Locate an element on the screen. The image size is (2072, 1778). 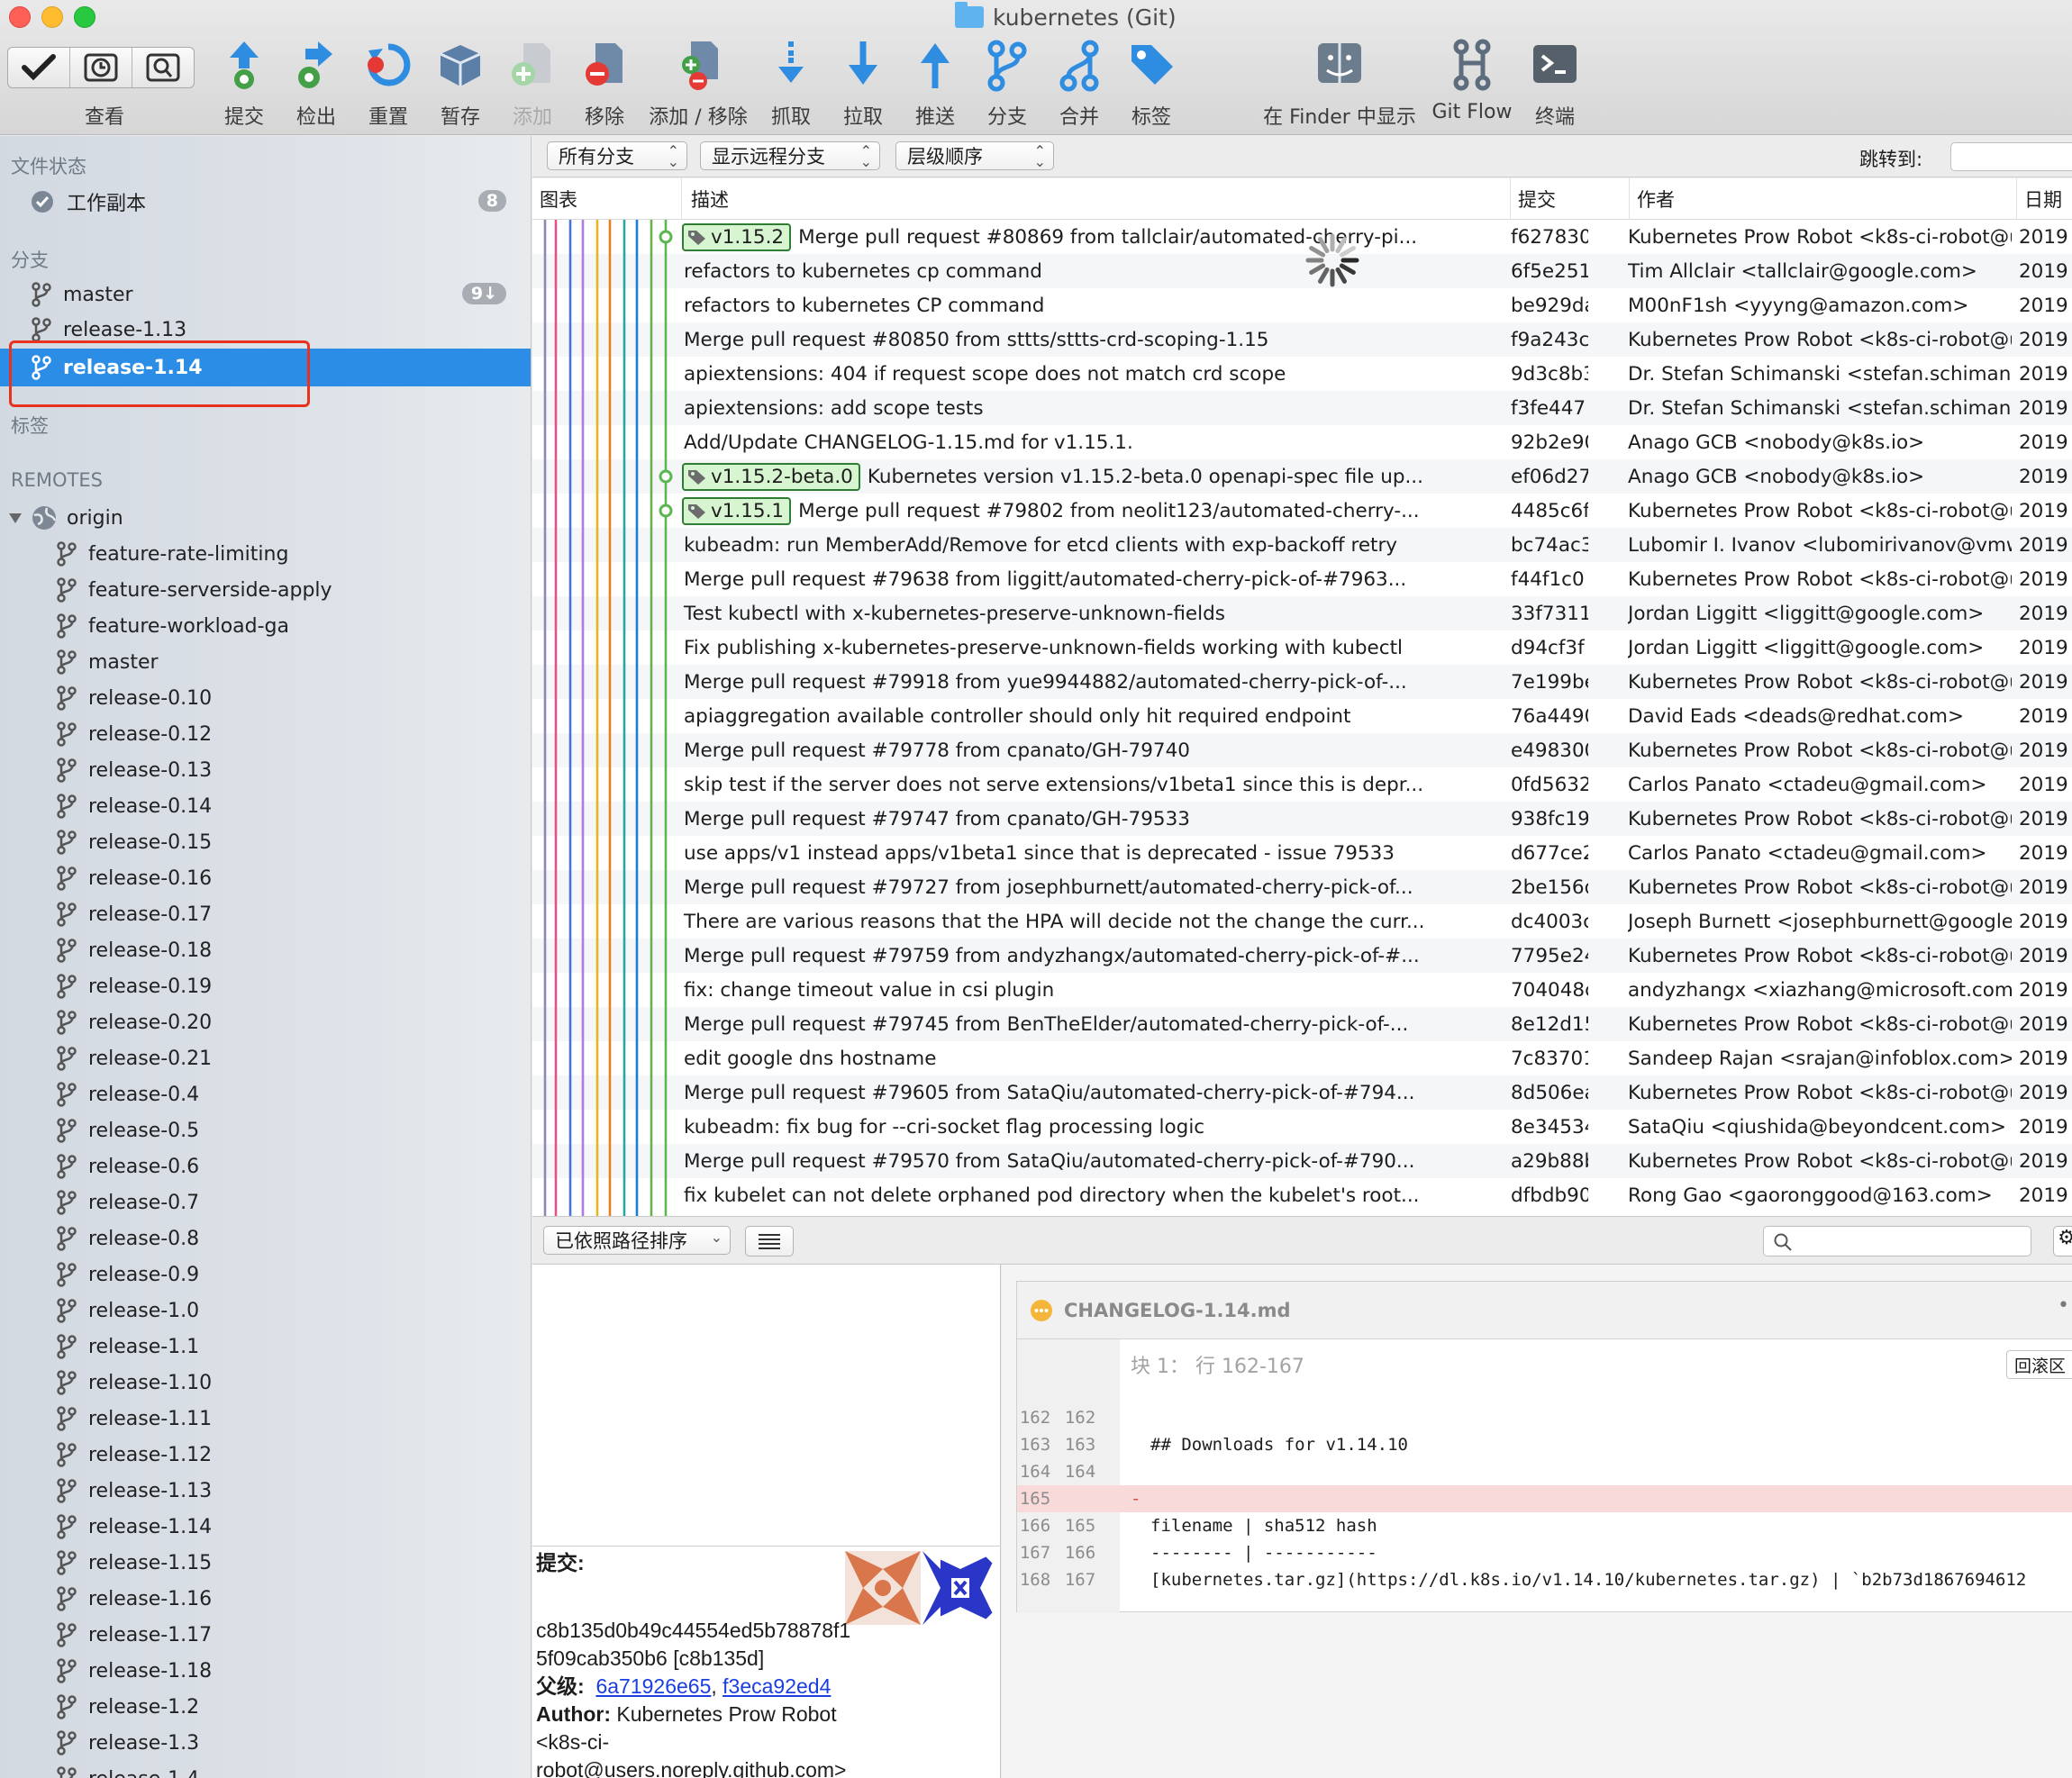
remote-branch-item: feature-serverside-apply is located at coordinates (265, 590).